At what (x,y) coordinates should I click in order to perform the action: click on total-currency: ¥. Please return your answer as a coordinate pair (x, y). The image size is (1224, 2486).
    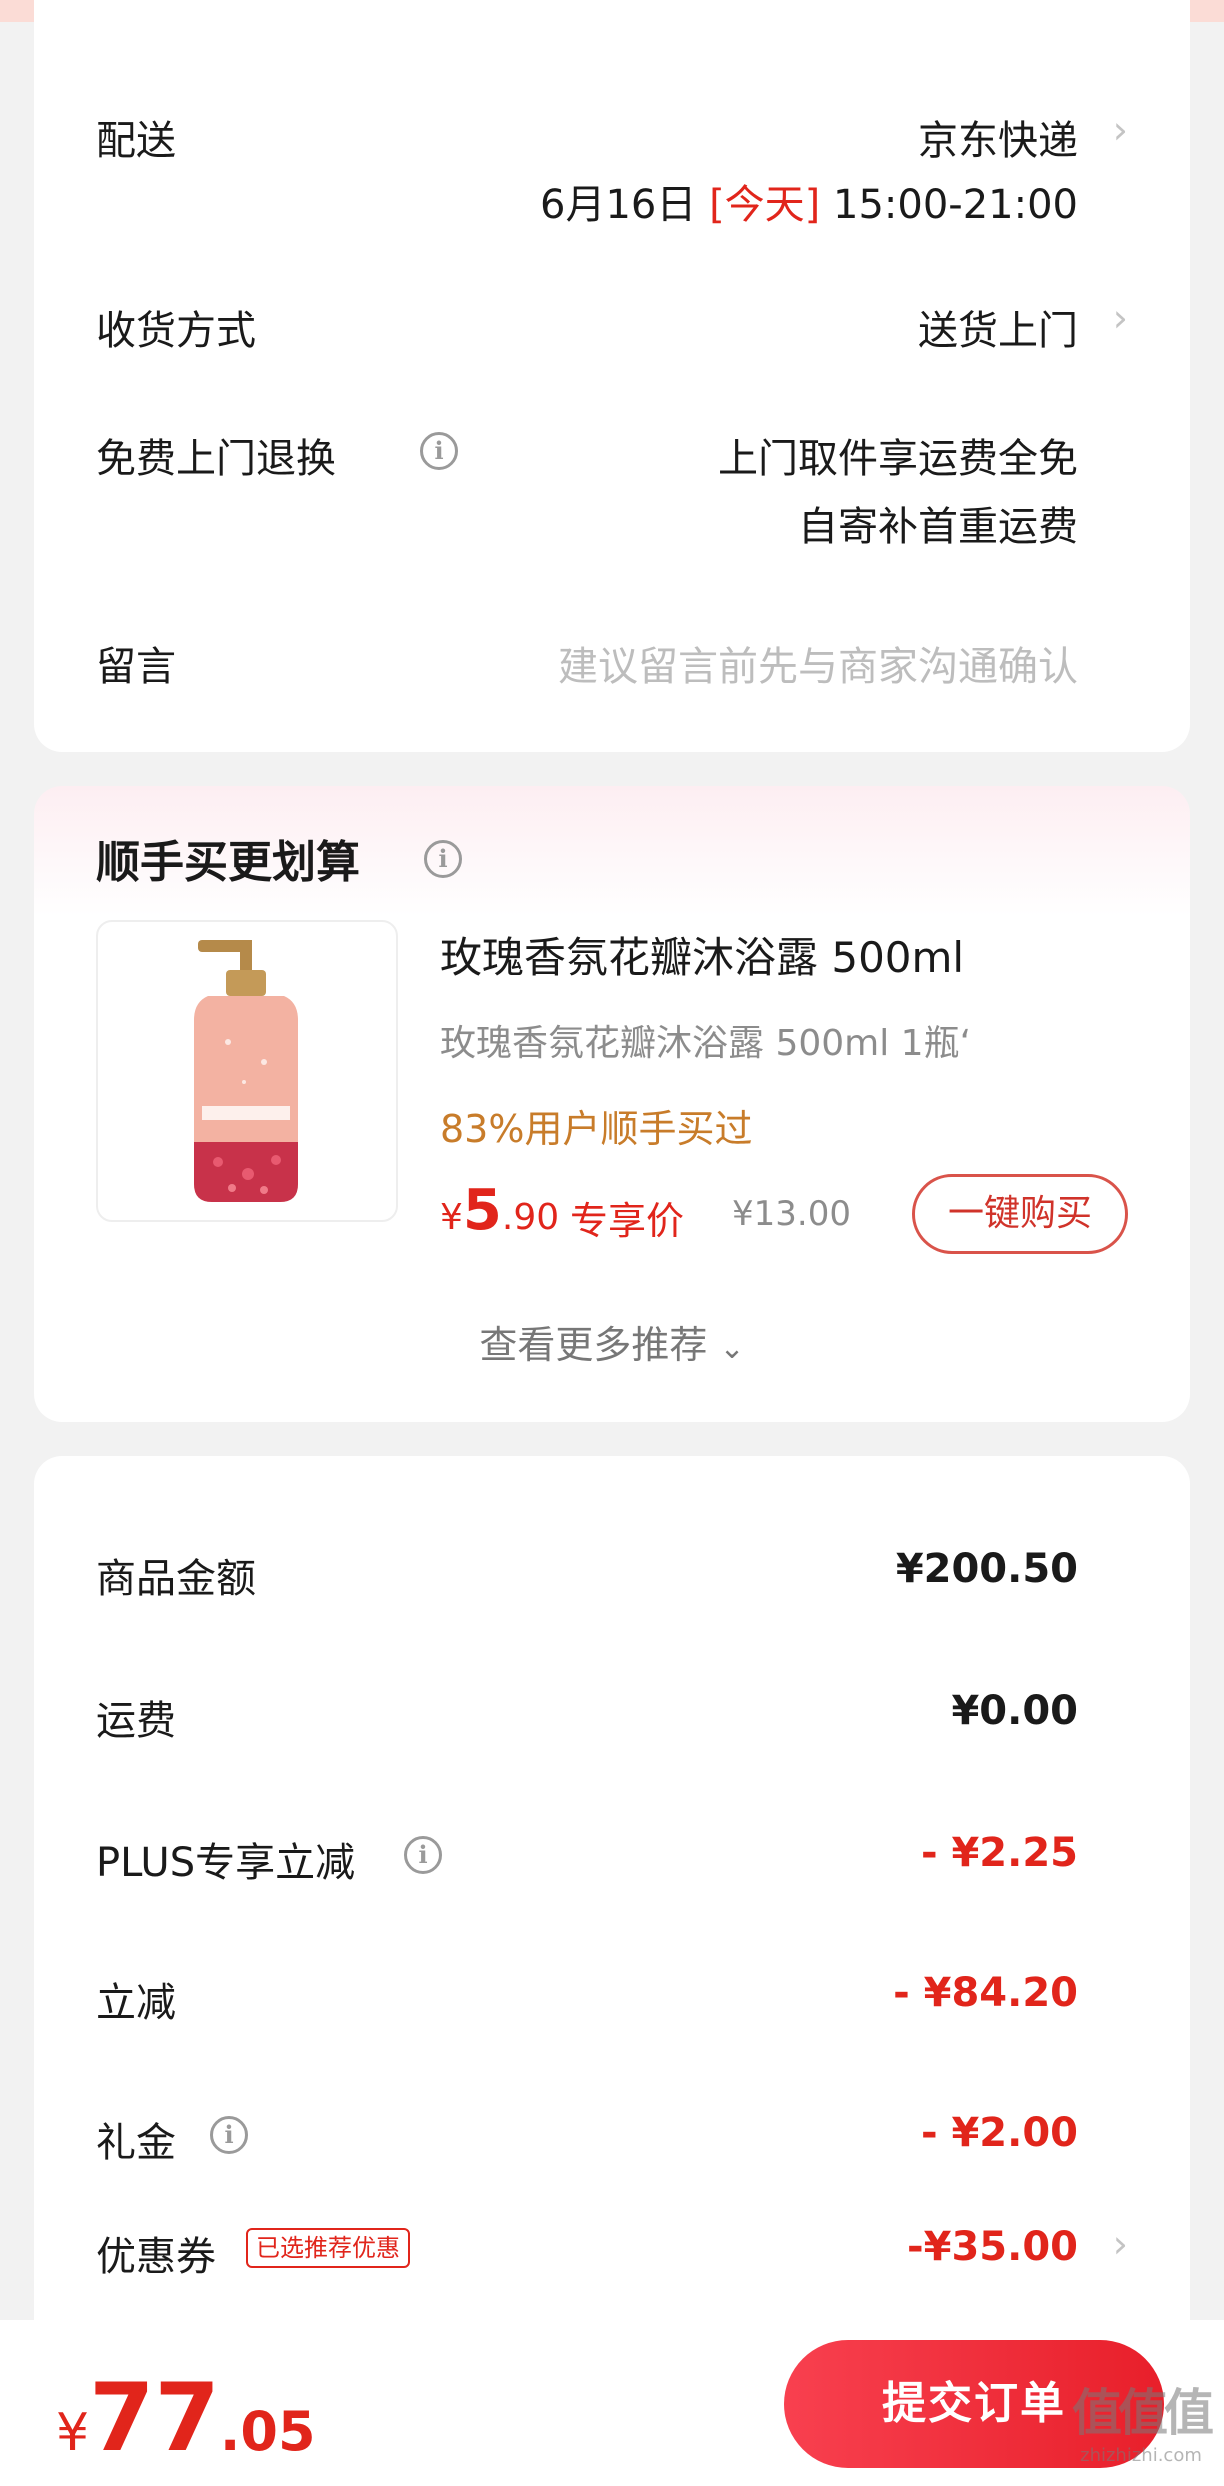
    Looking at the image, I should click on (73, 2433).